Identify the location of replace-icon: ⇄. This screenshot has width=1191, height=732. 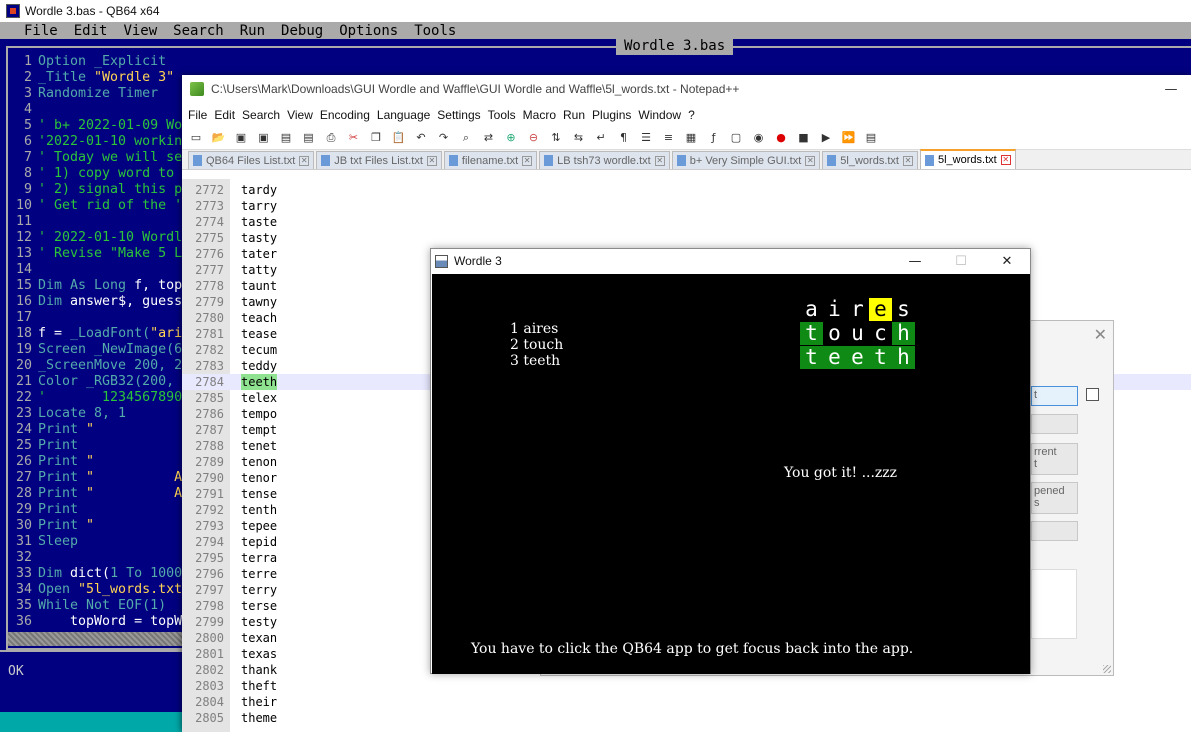
(489, 138).